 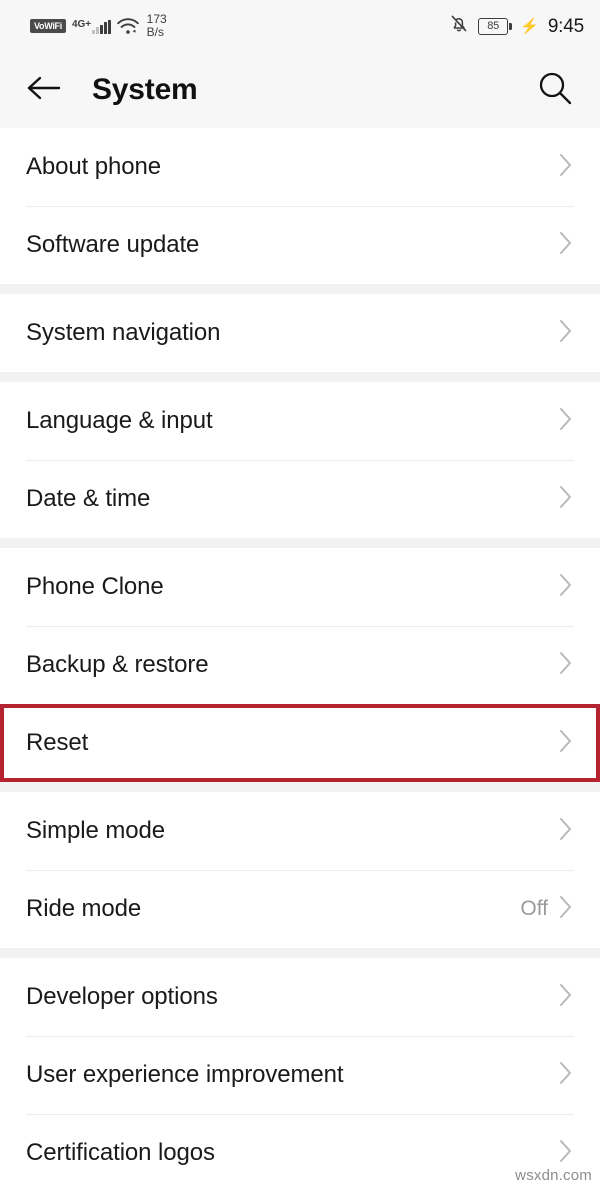 I want to click on status-bar: VoWiFi 4G+ 173 B/s 85 ⚡ 9:45, so click(x=300, y=26).